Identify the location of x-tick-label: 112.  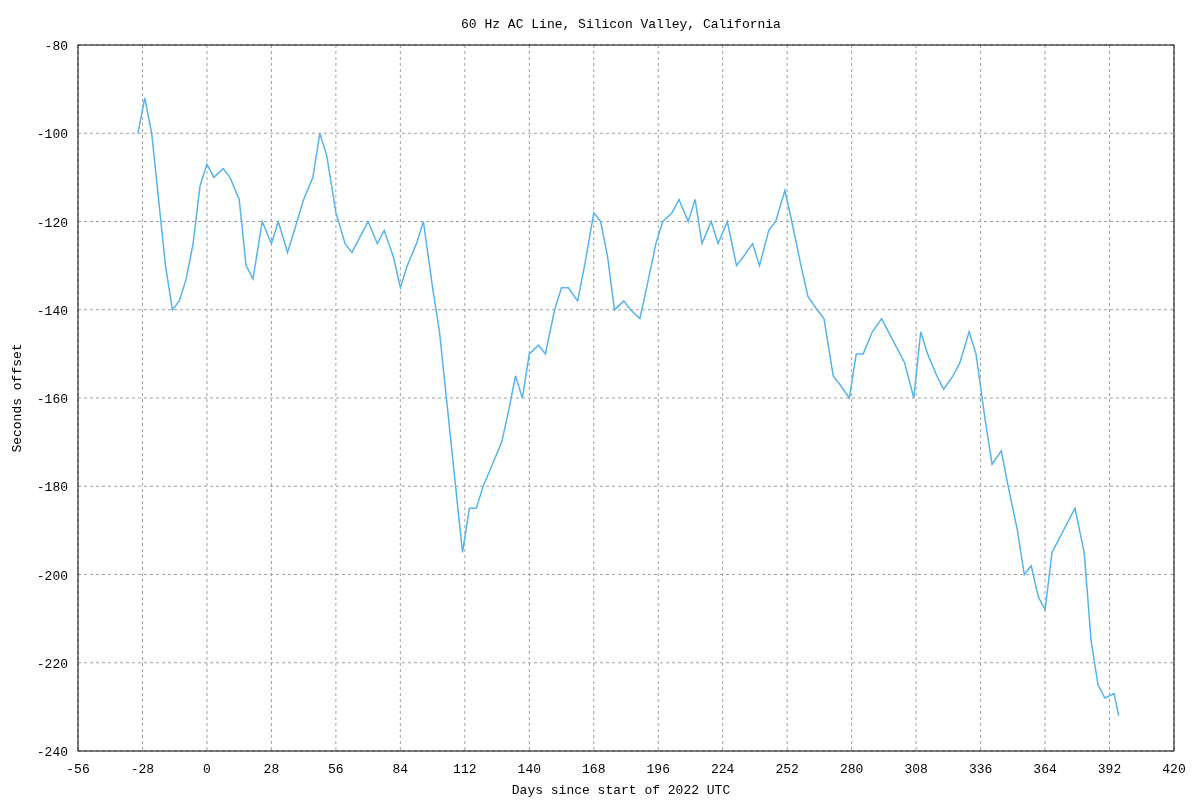
(465, 769).